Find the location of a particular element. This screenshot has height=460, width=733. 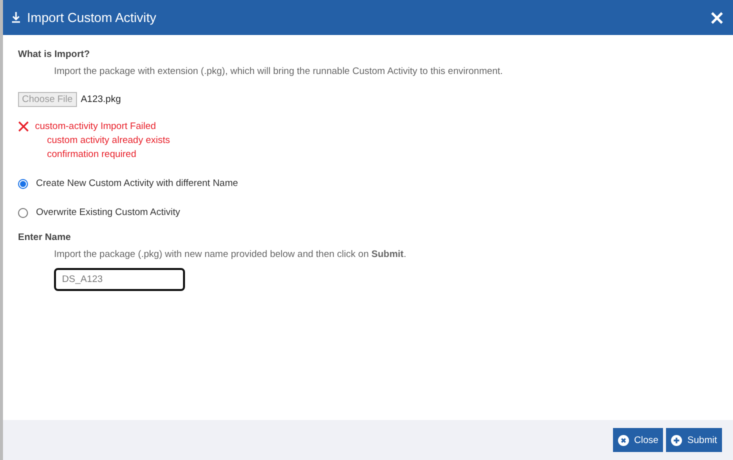

error-icon is located at coordinates (23, 126).